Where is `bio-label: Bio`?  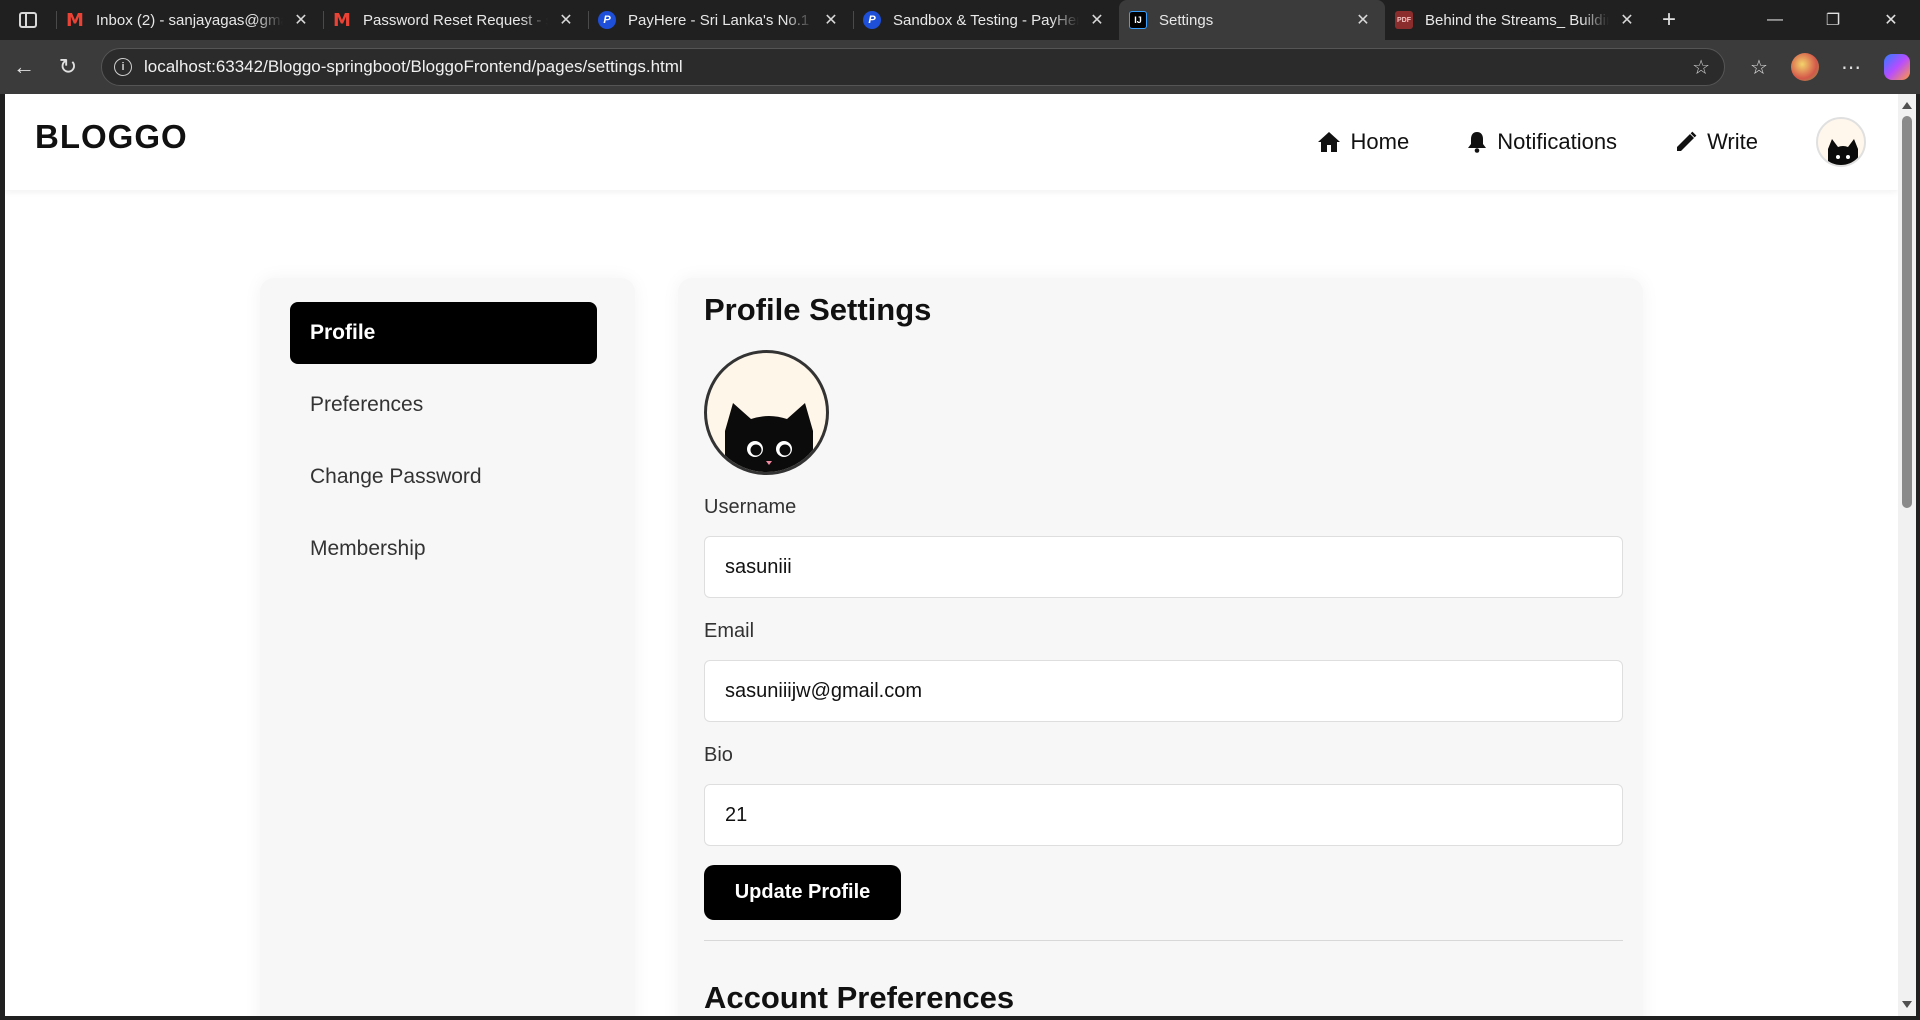 bio-label: Bio is located at coordinates (718, 755).